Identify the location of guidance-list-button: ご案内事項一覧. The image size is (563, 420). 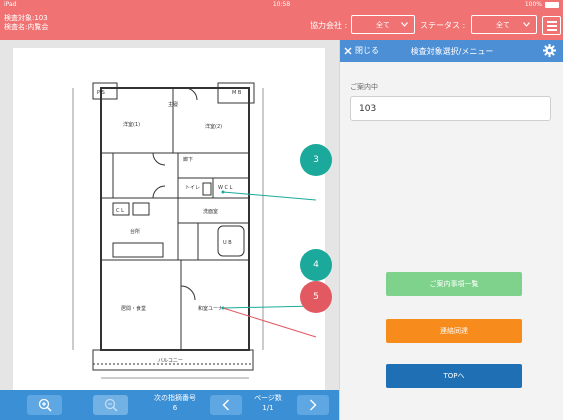
(454, 284).